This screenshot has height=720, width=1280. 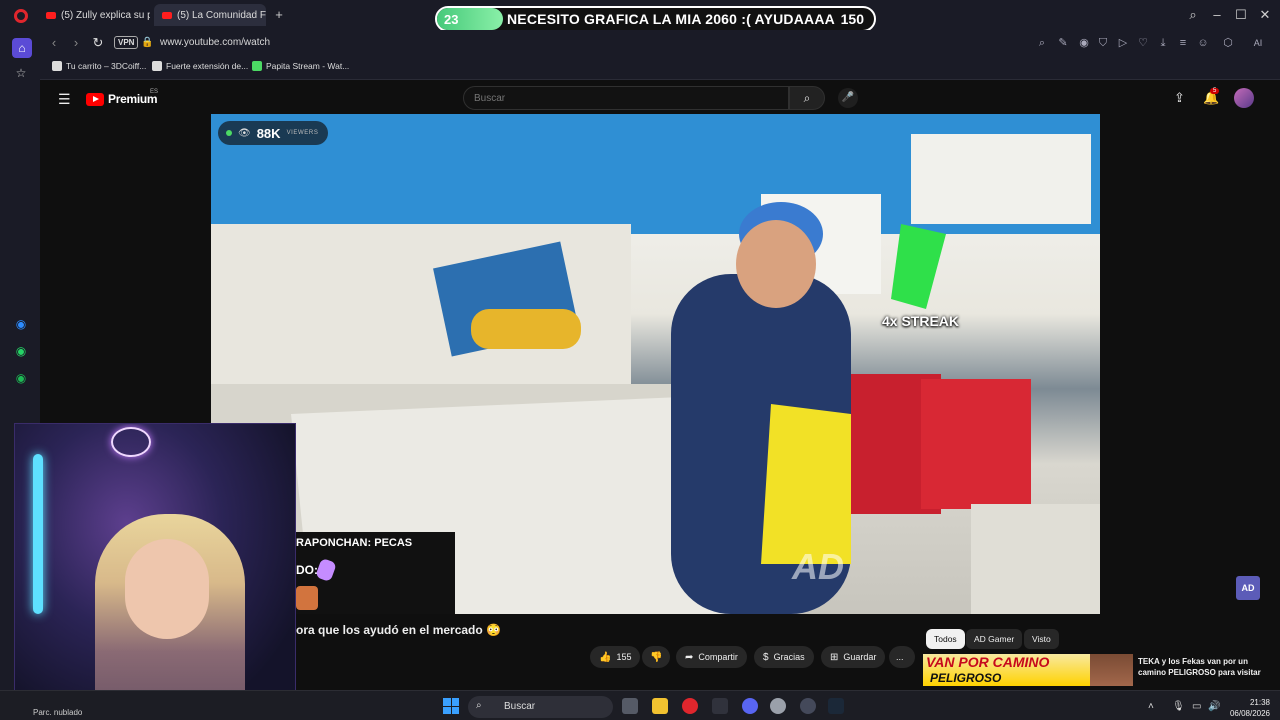 I want to click on thanks-button: $ Gracias, so click(x=784, y=657).